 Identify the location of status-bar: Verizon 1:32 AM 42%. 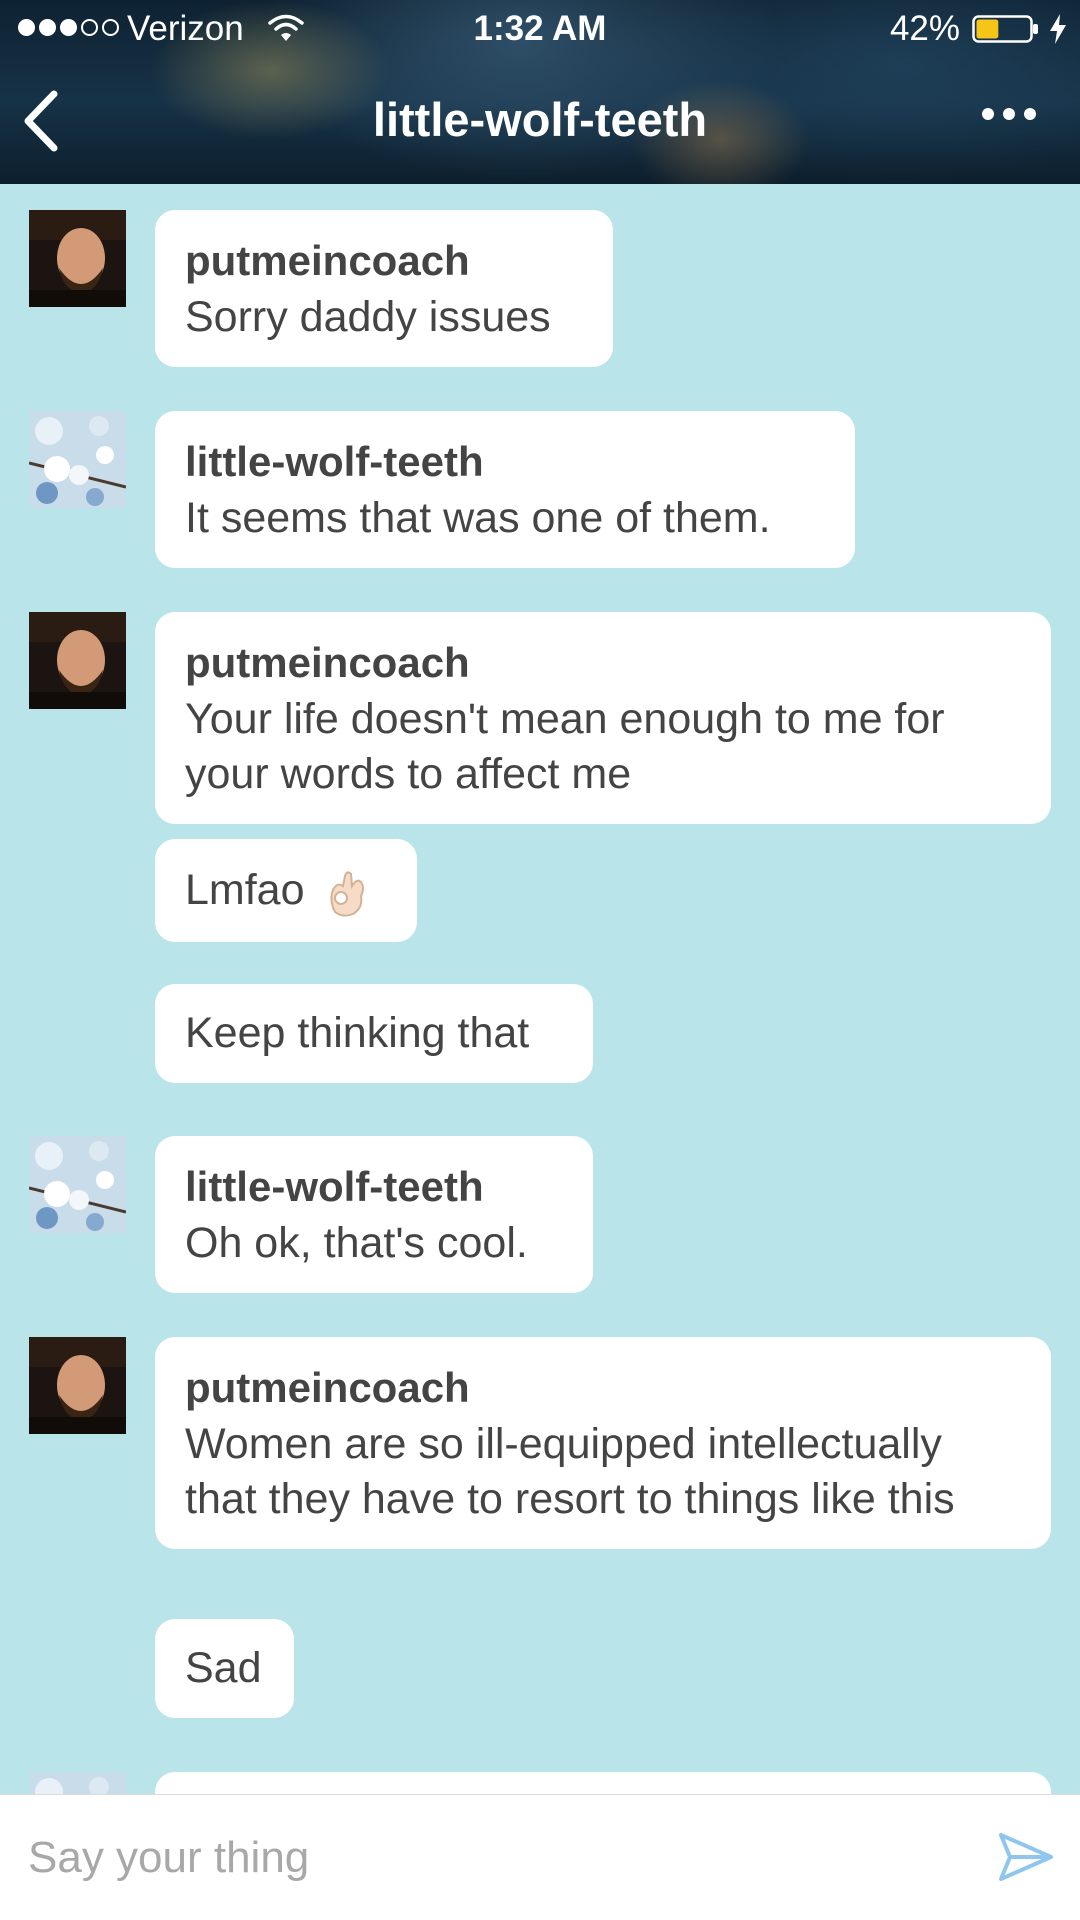
(540, 29).